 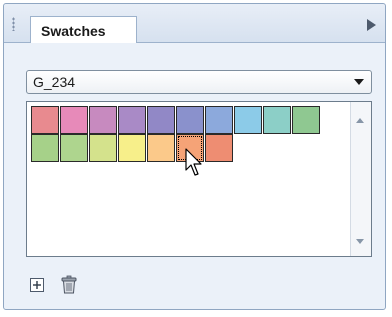 What do you see at coordinates (371, 25) in the screenshot?
I see `panel-menu-arrow-icon` at bounding box center [371, 25].